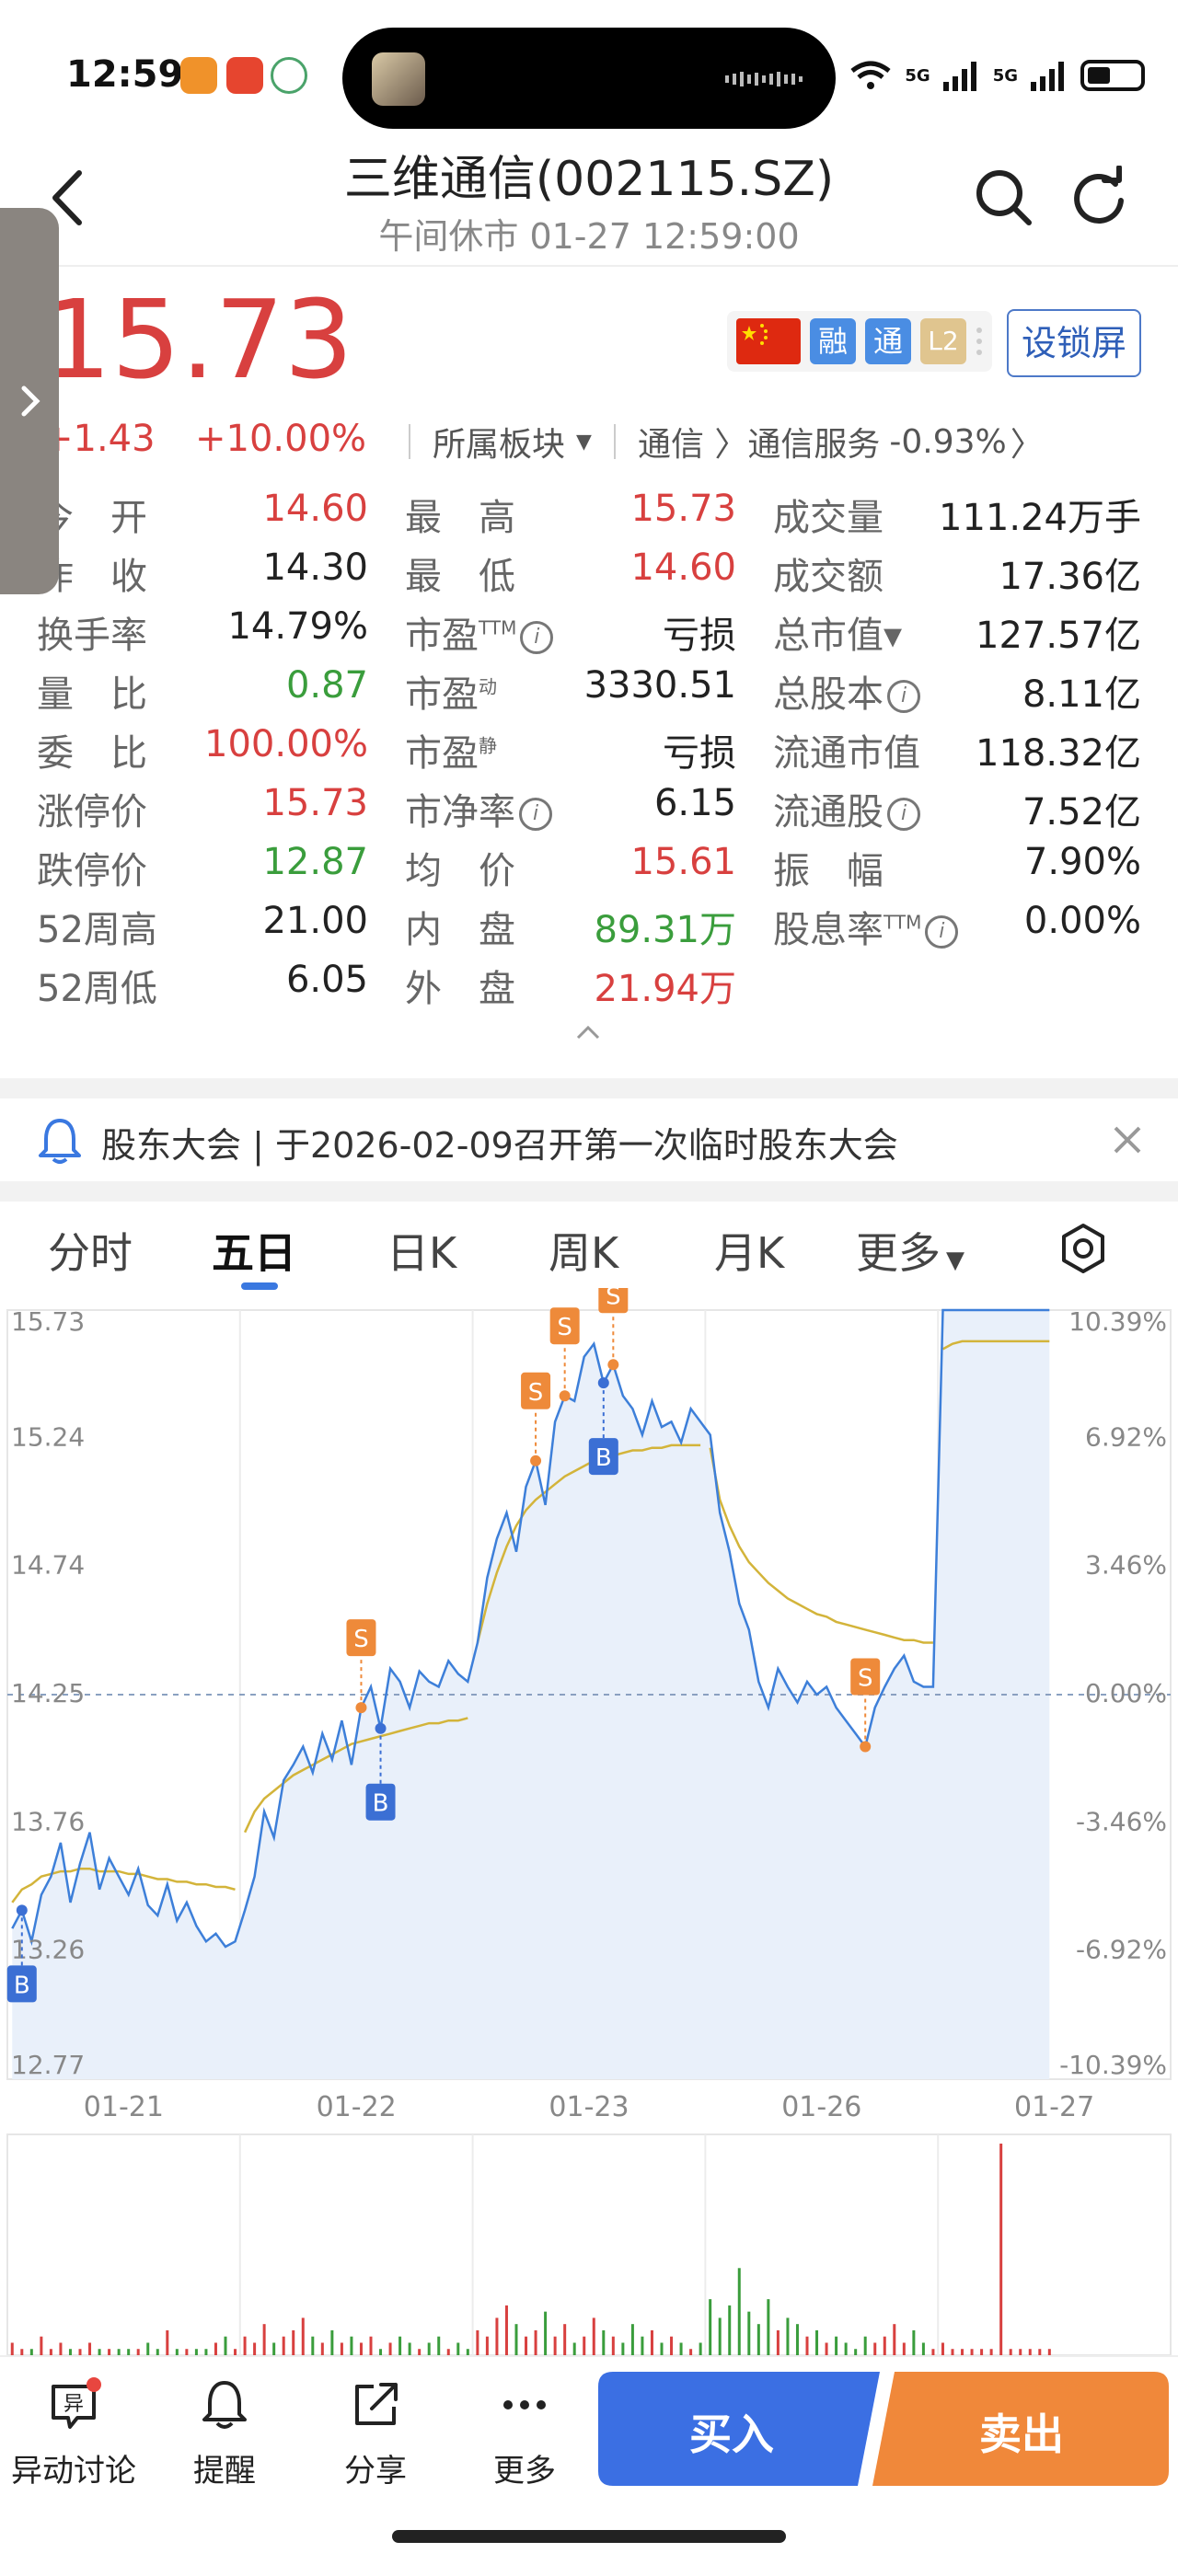 This screenshot has height=2576, width=1178. Describe the element at coordinates (442, 636) in the screenshot. I see `stat-label-text: 市盈` at that location.